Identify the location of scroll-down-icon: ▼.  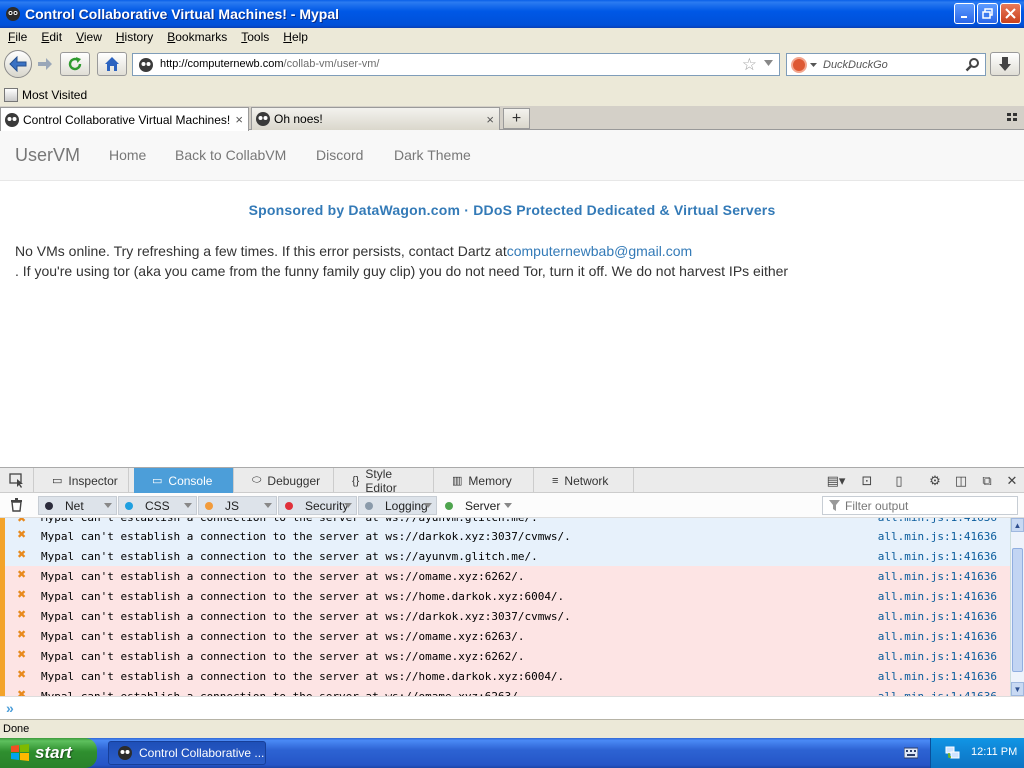
(1017, 689).